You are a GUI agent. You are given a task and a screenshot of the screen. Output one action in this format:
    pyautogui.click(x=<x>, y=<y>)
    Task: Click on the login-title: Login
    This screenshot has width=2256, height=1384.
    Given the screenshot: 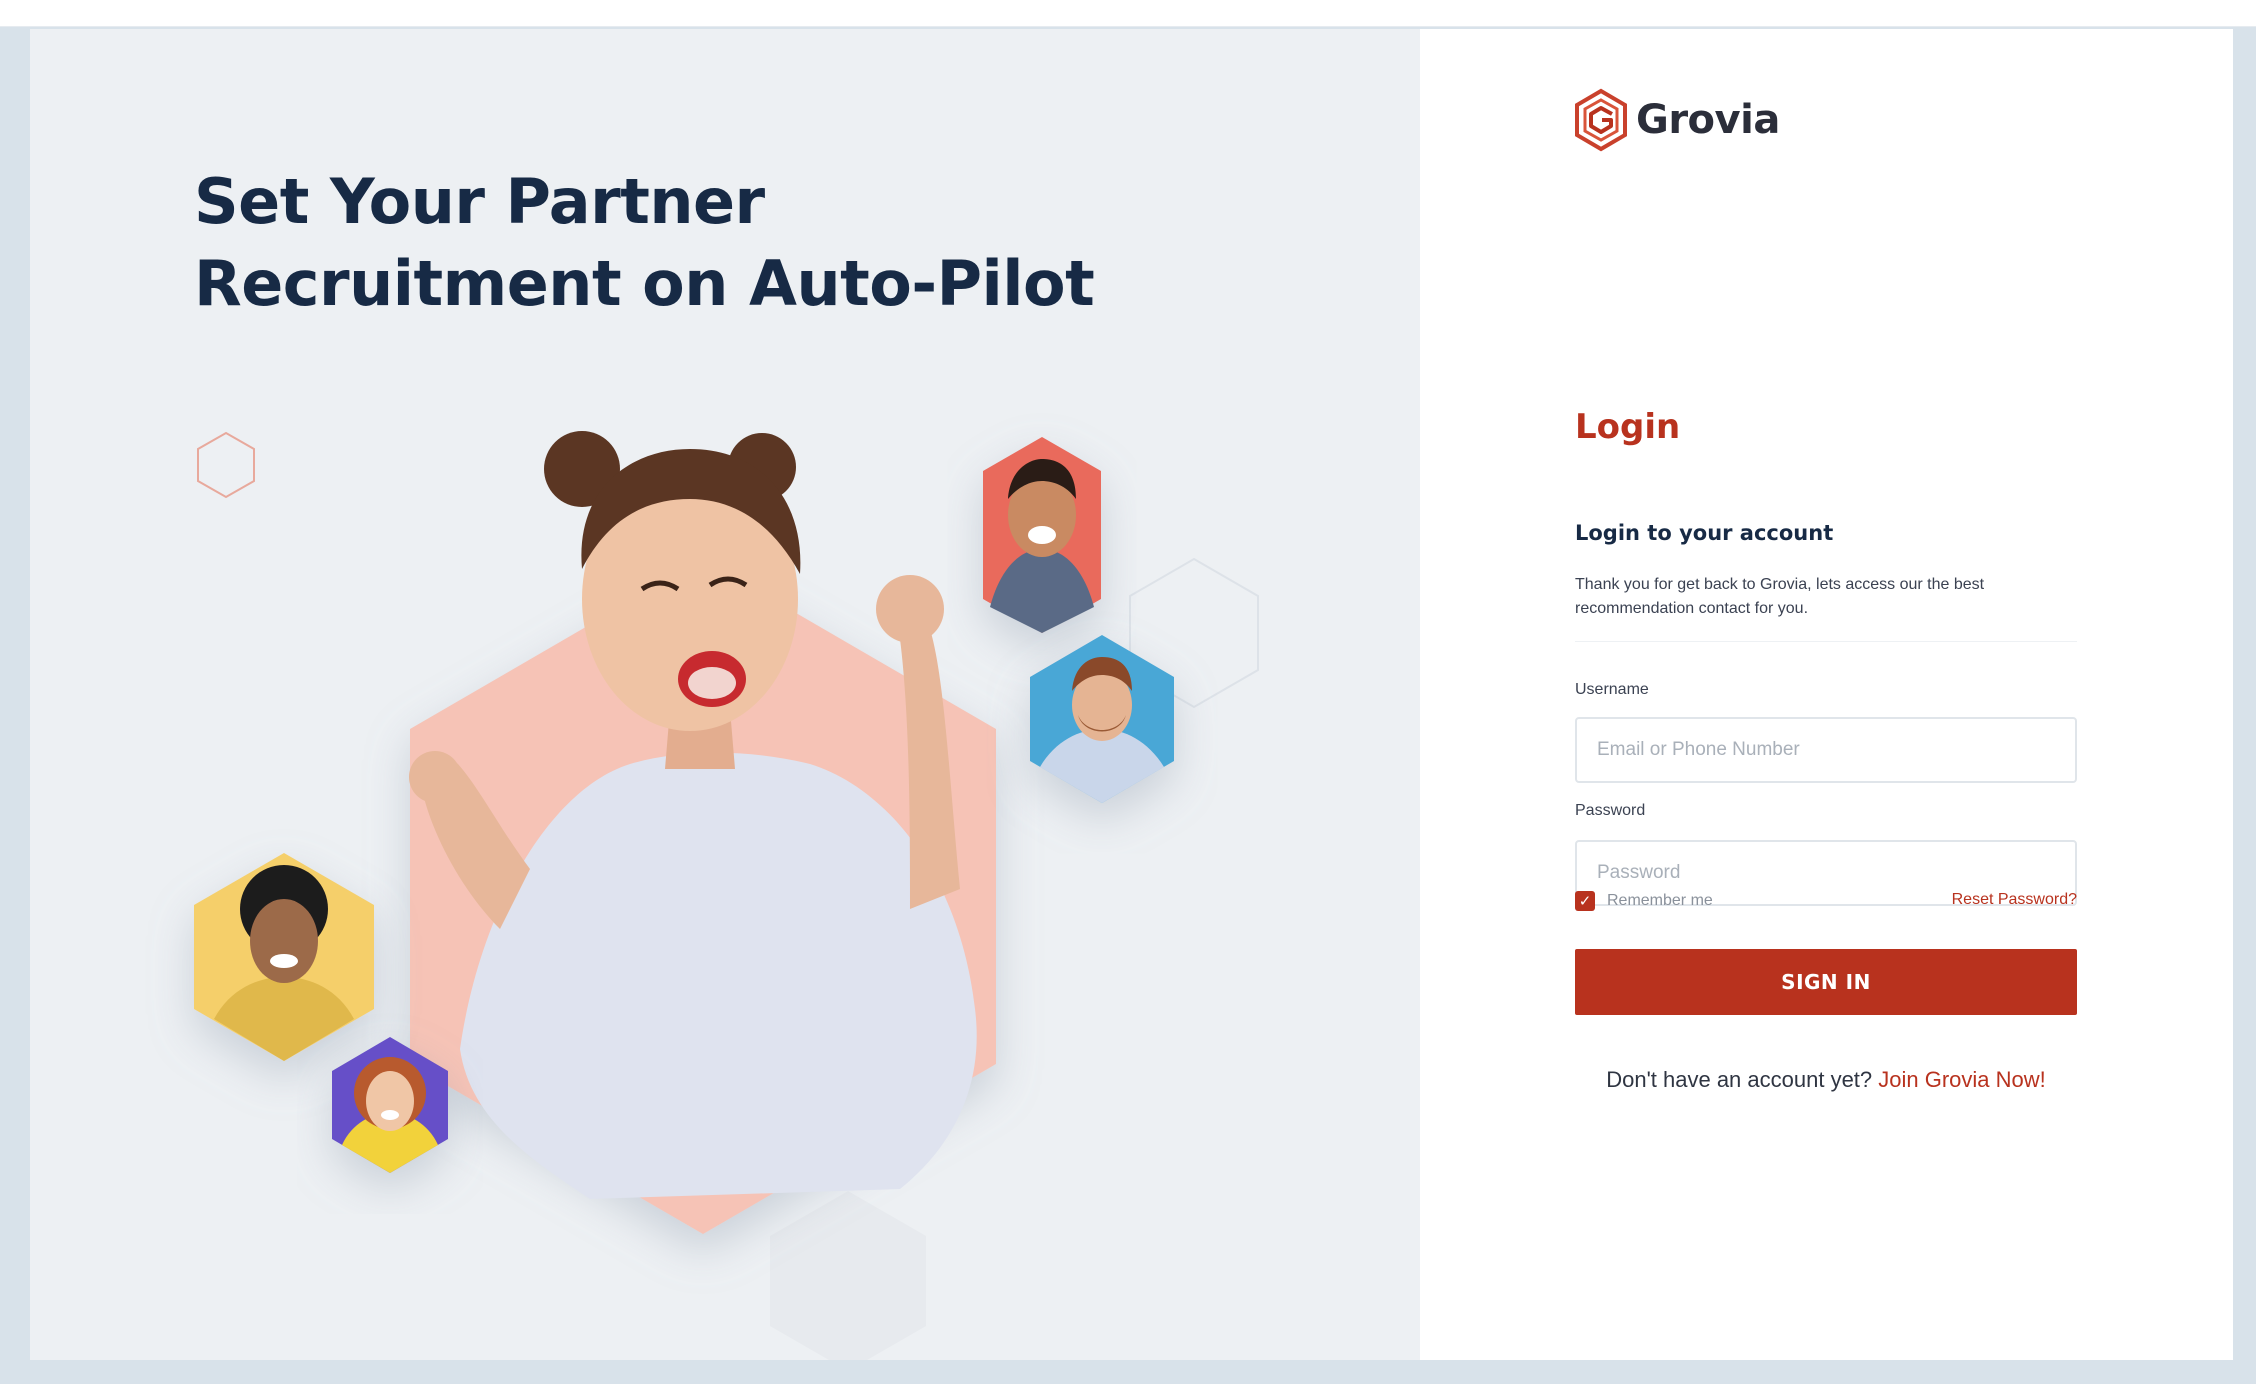 What is the action you would take?
    pyautogui.click(x=1628, y=427)
    